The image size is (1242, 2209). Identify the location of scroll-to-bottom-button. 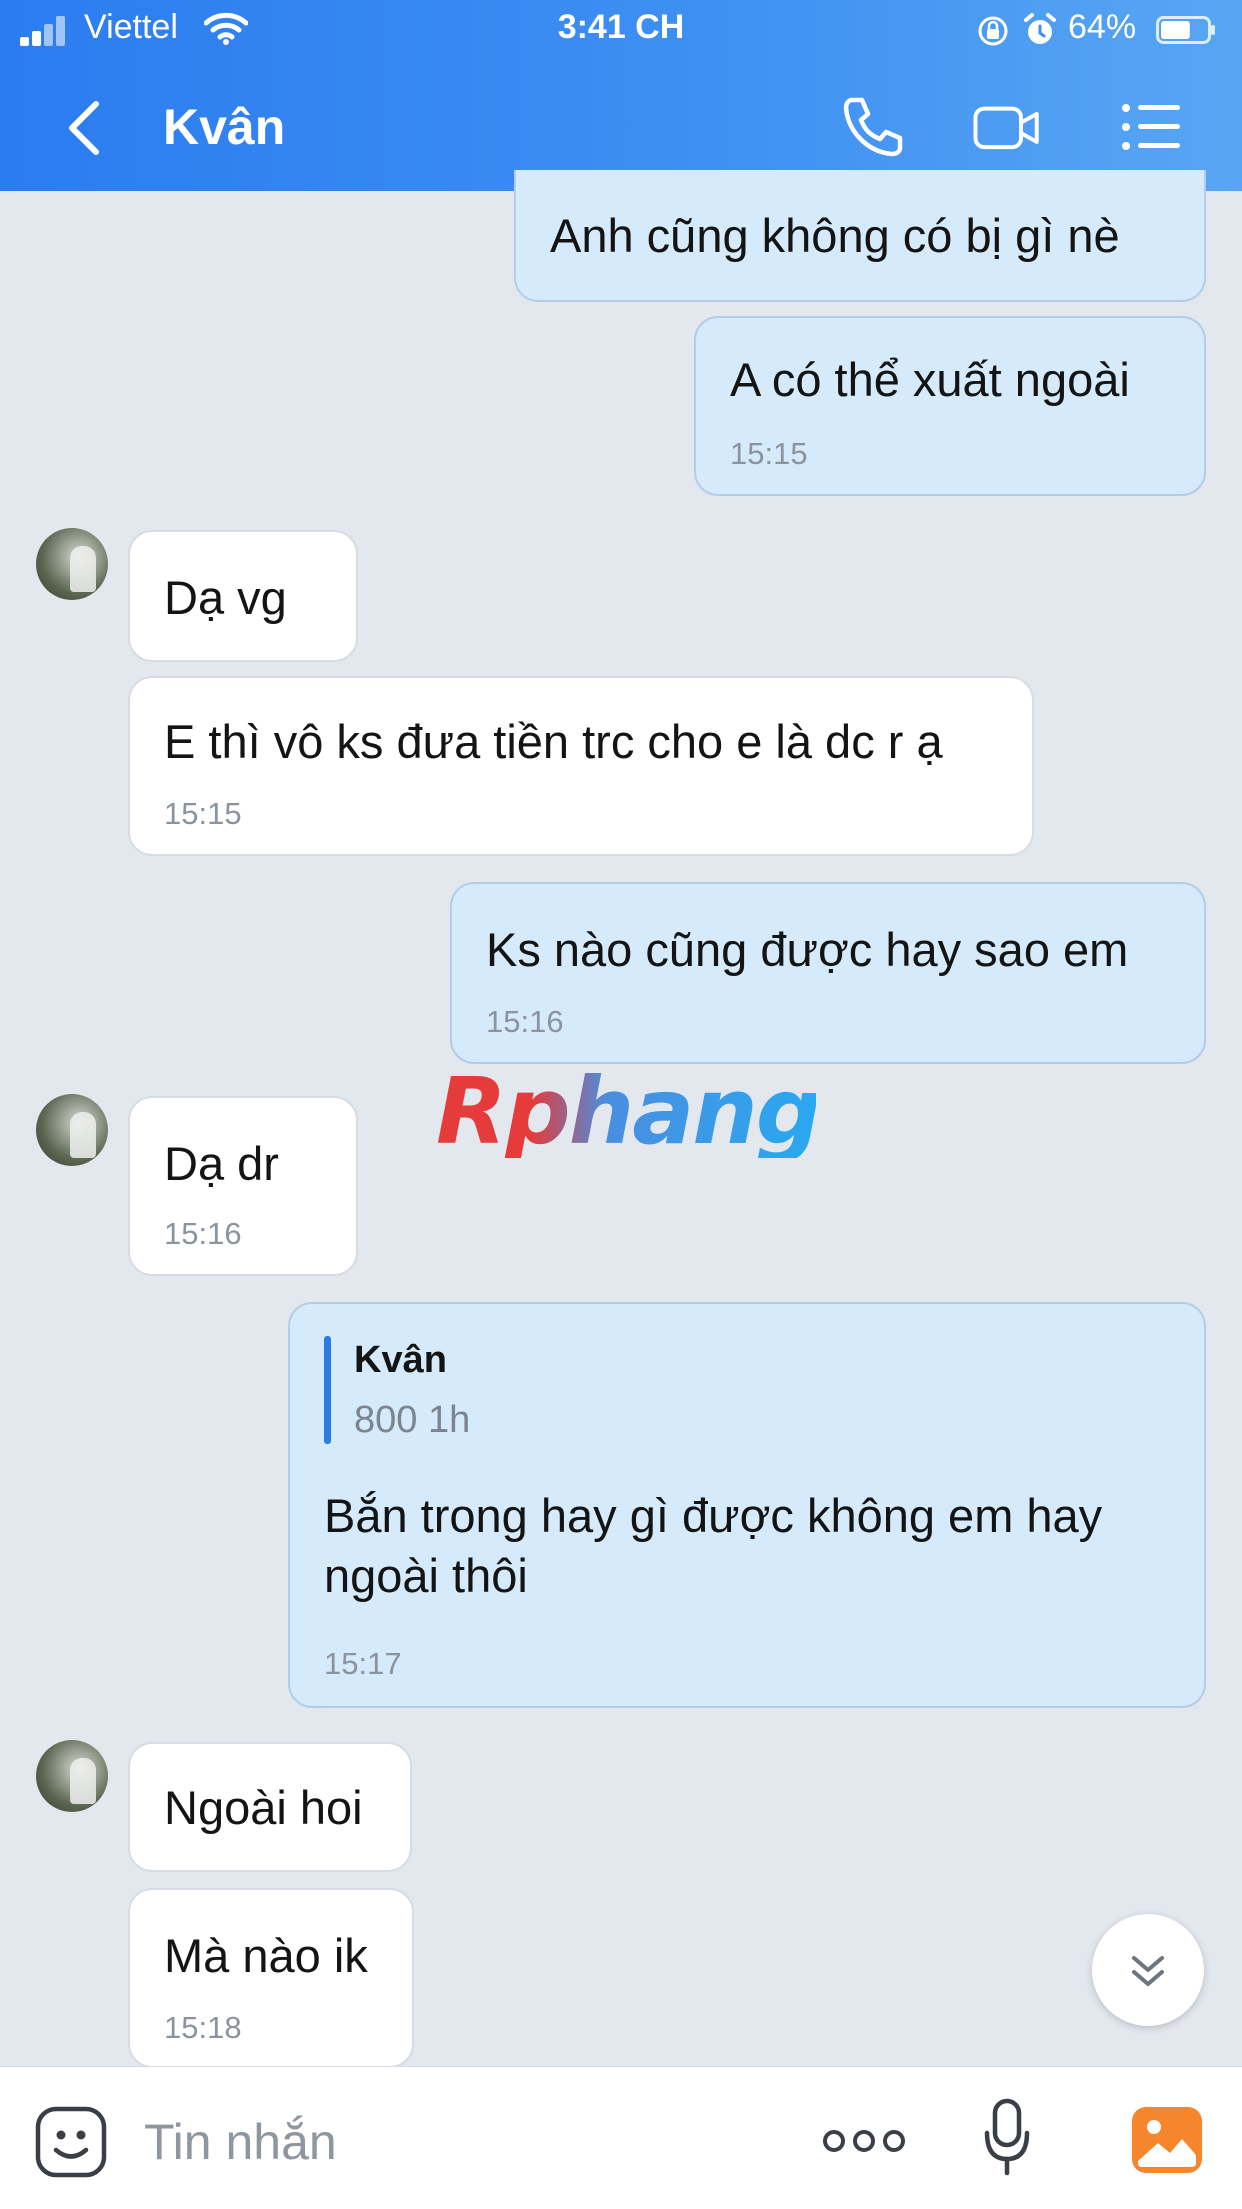
(1148, 1970).